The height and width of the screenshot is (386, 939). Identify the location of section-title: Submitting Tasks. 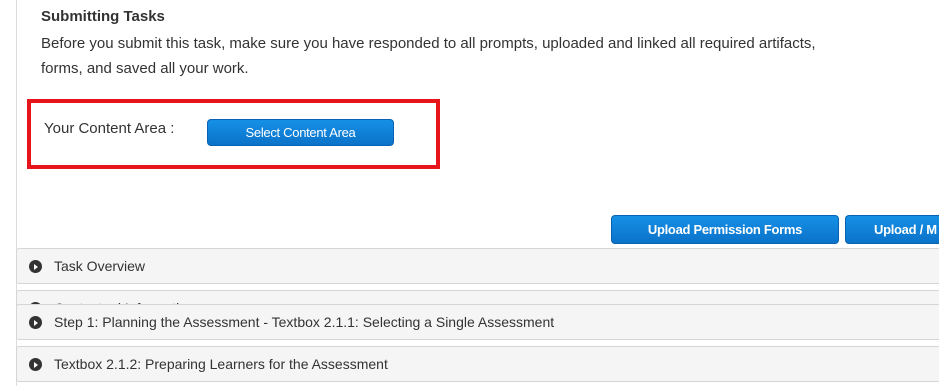
(103, 16).